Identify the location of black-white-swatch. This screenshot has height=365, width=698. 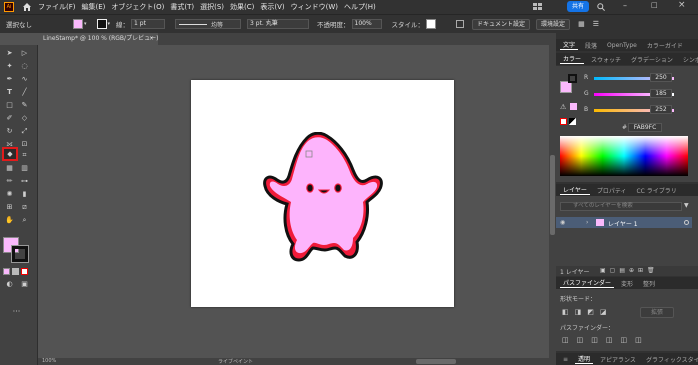
(572, 121).